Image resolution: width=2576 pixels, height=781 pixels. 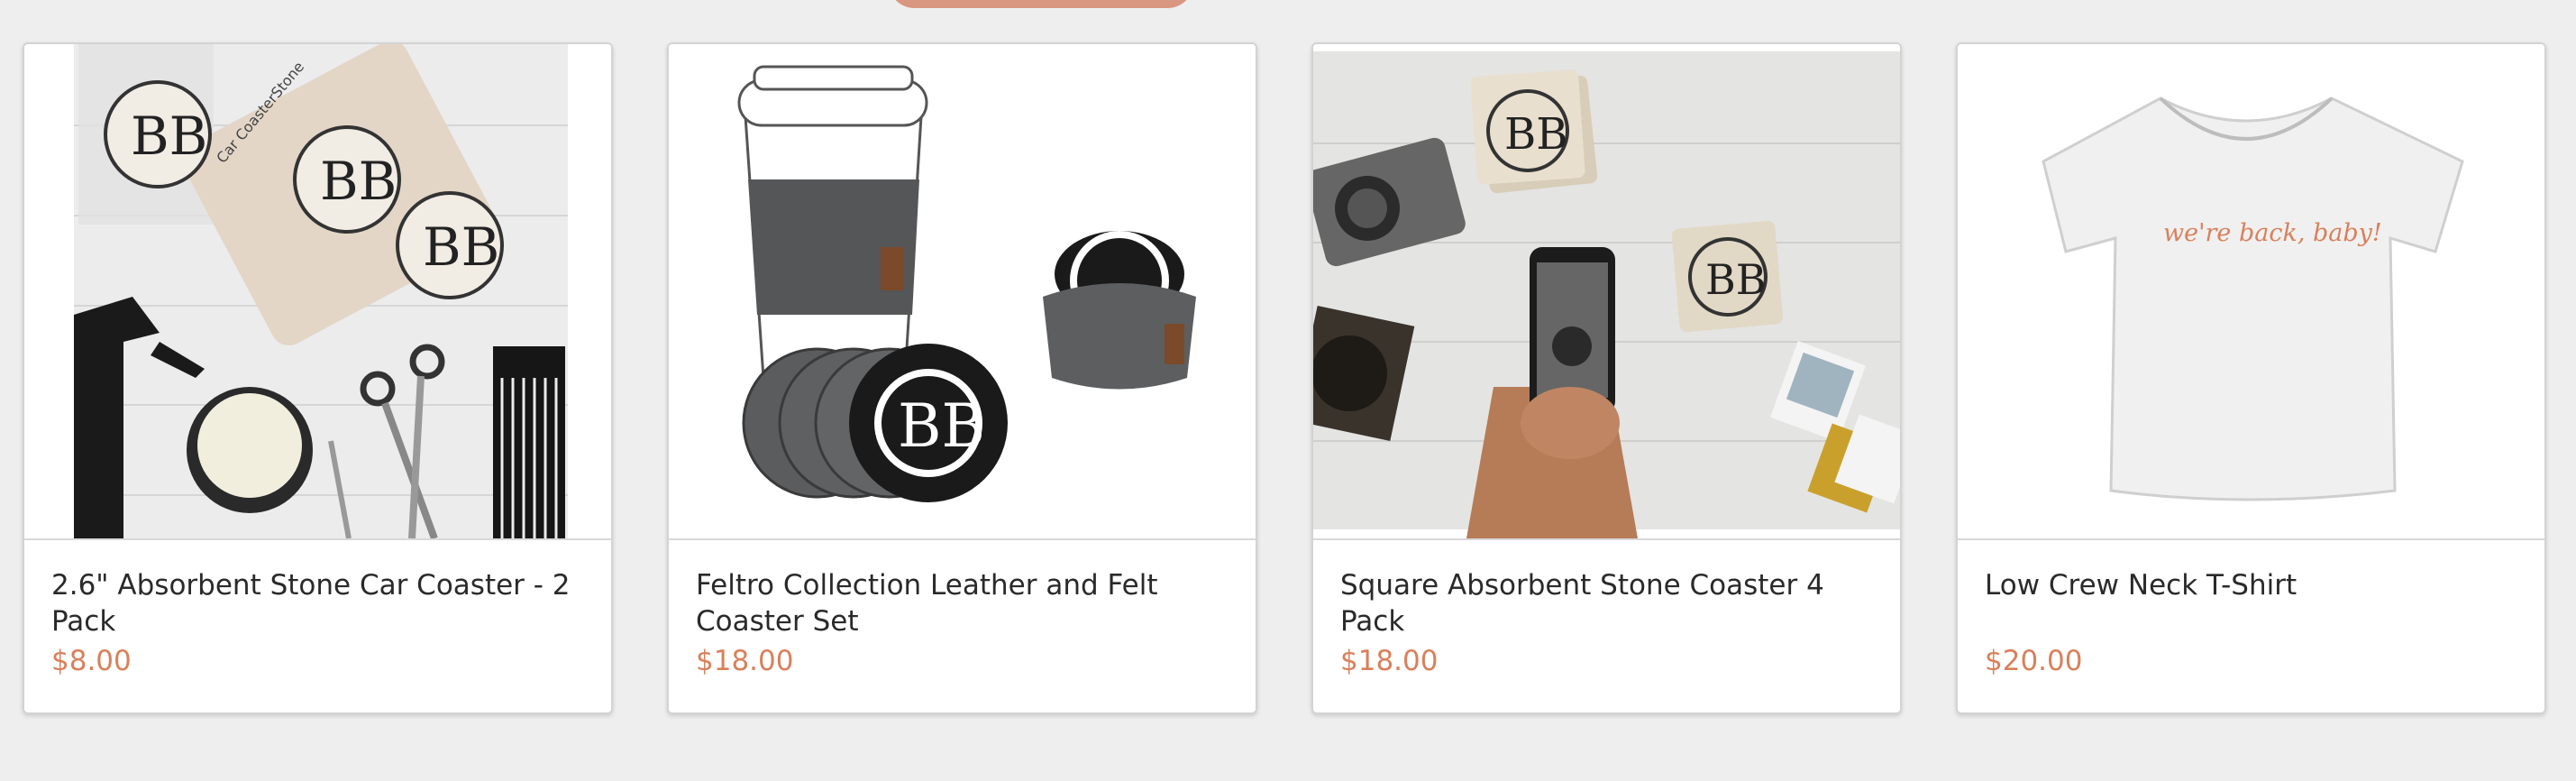 I want to click on product-image: BB, so click(x=962, y=292).